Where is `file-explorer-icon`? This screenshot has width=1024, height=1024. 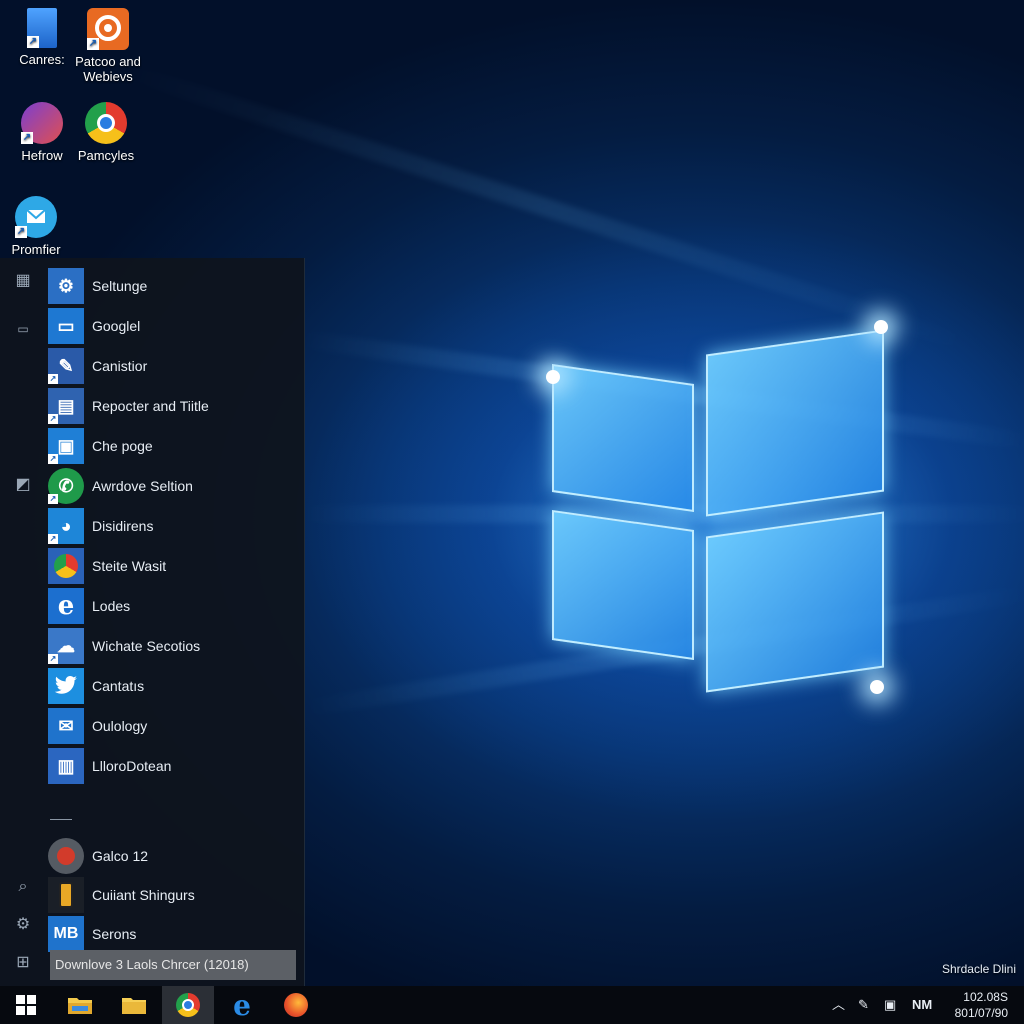 file-explorer-icon is located at coordinates (80, 1006).